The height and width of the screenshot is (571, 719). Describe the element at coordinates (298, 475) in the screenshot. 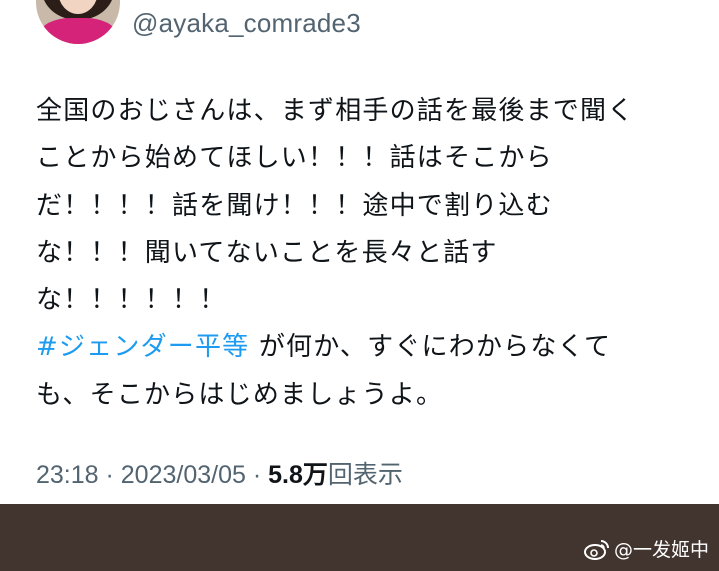

I see `views-count: 5.8万` at that location.